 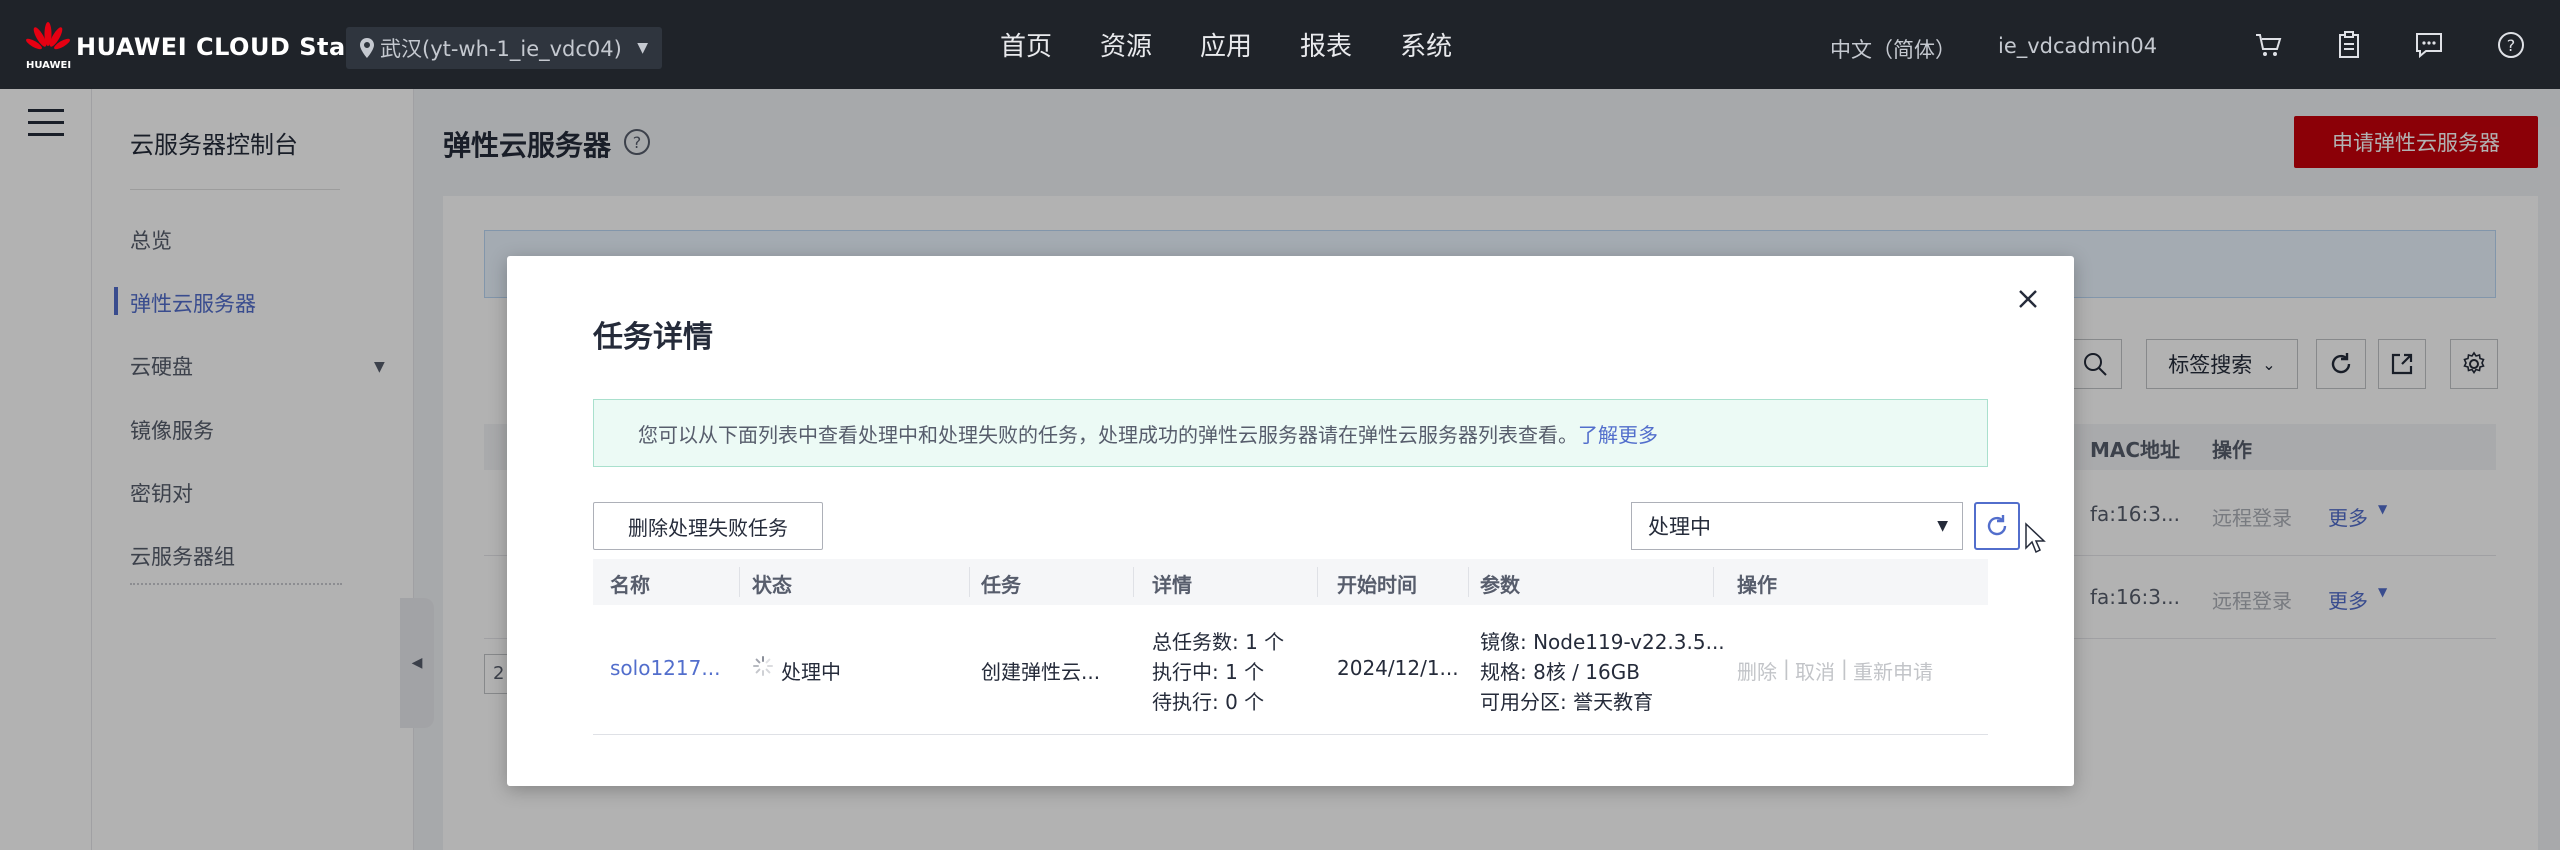 I want to click on refresh-icon, so click(x=1997, y=525).